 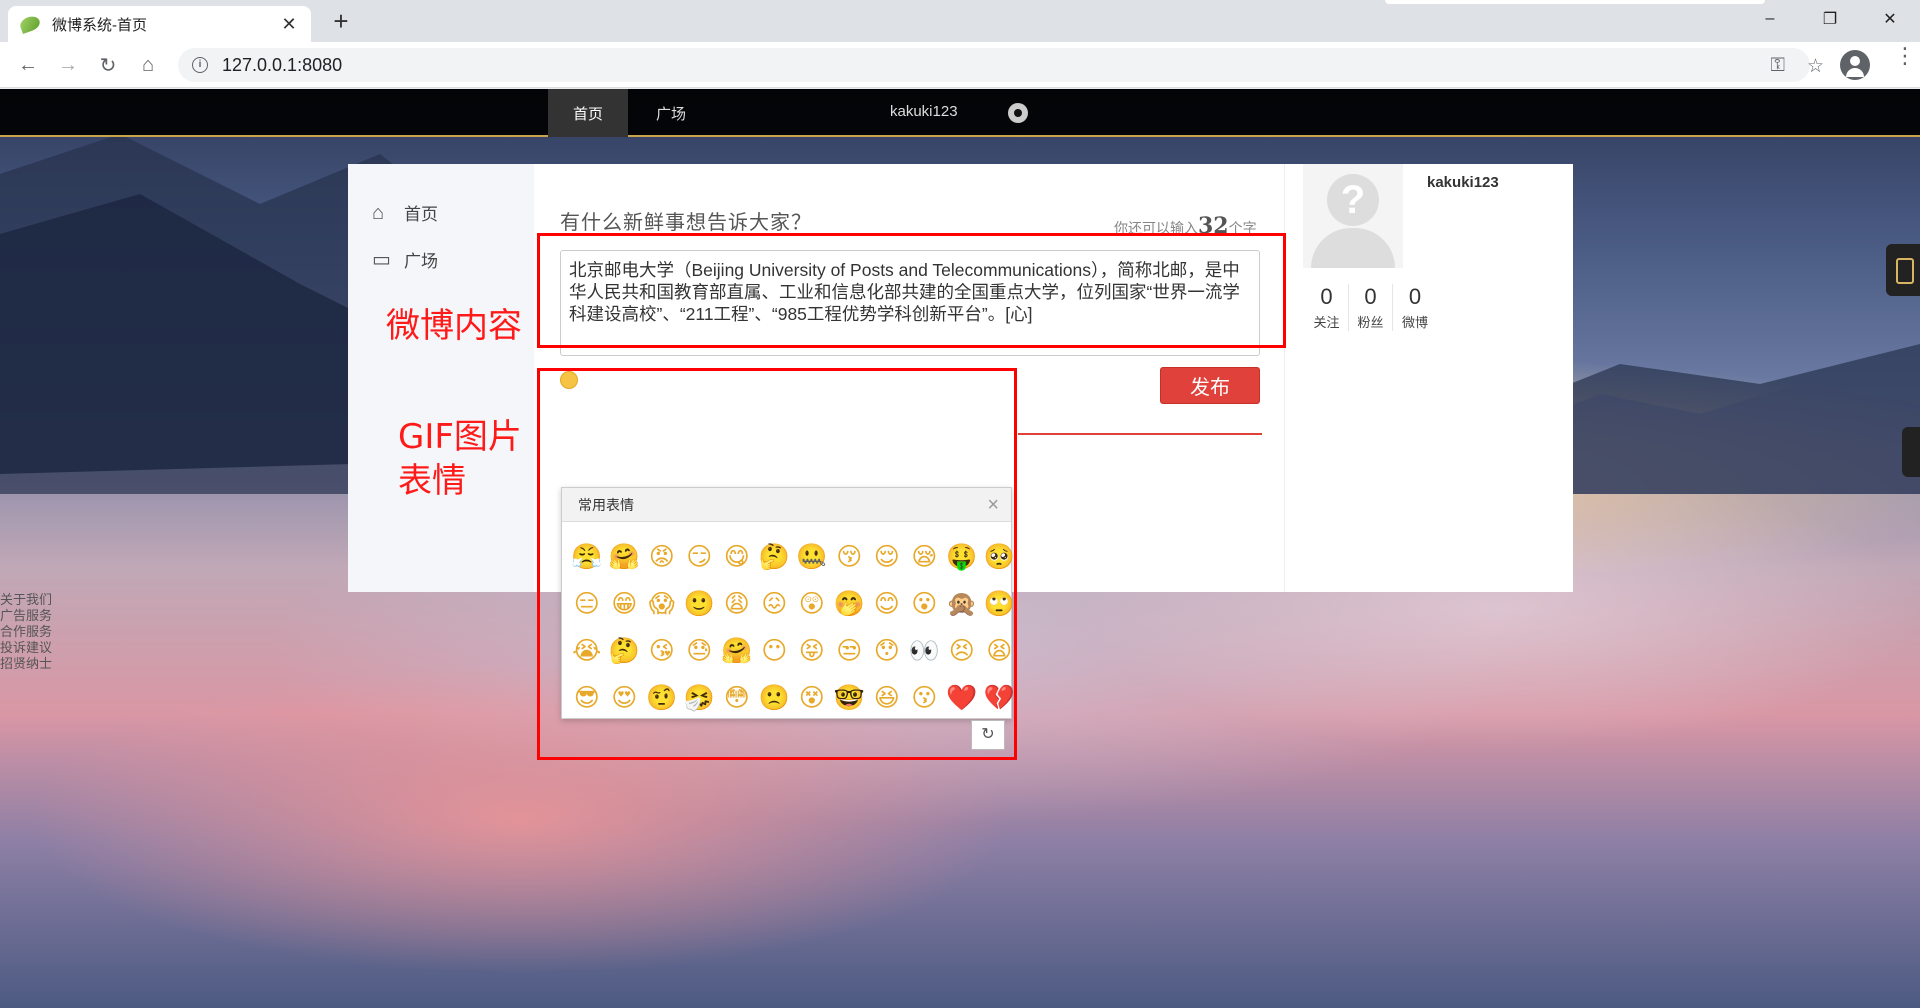 I want to click on tab-underline, so click(x=1140, y=434).